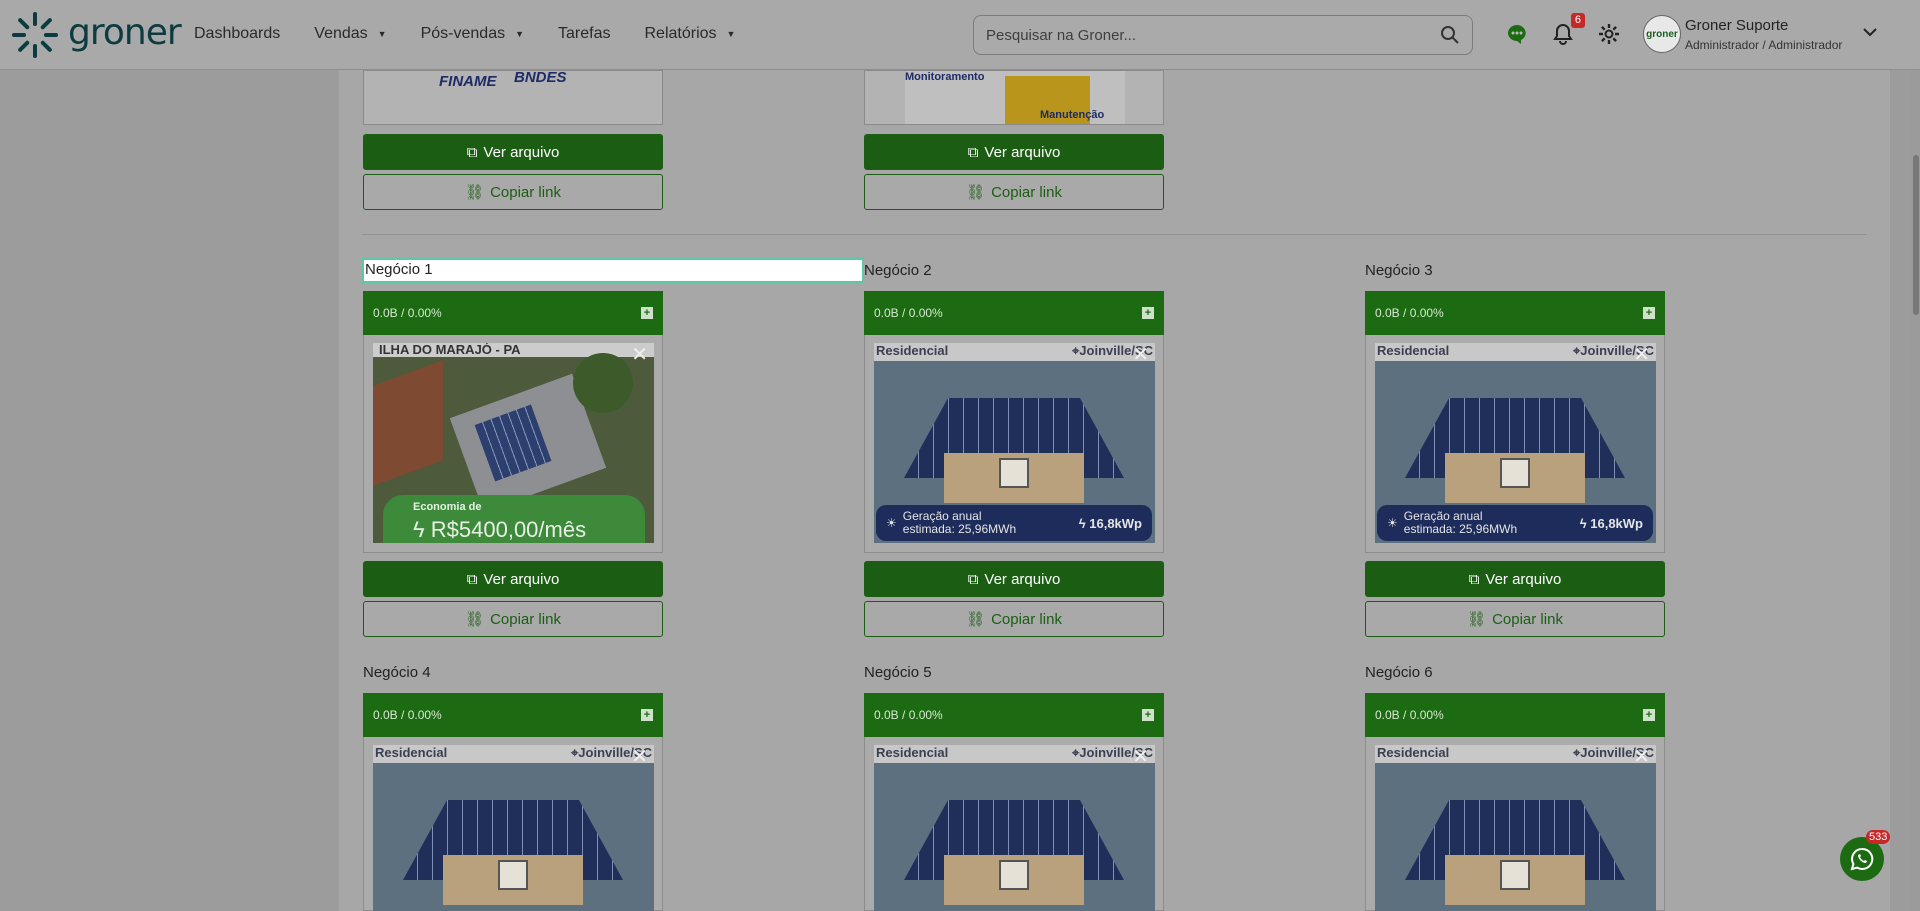 The image size is (1920, 911). I want to click on chevron-down-icon, so click(1870, 32).